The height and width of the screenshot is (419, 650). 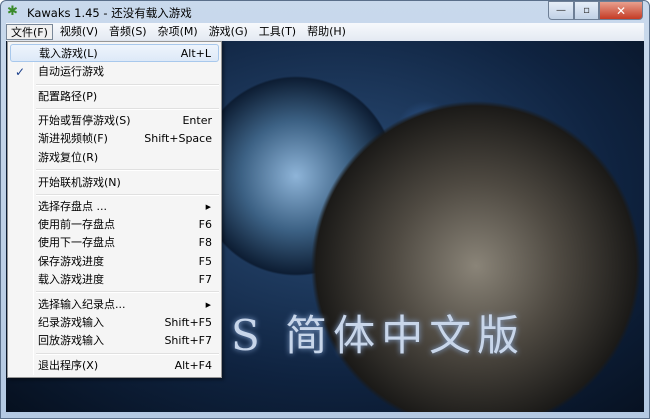 What do you see at coordinates (195, 53) in the screenshot?
I see `menu-item-shortcut: Alt+L` at bounding box center [195, 53].